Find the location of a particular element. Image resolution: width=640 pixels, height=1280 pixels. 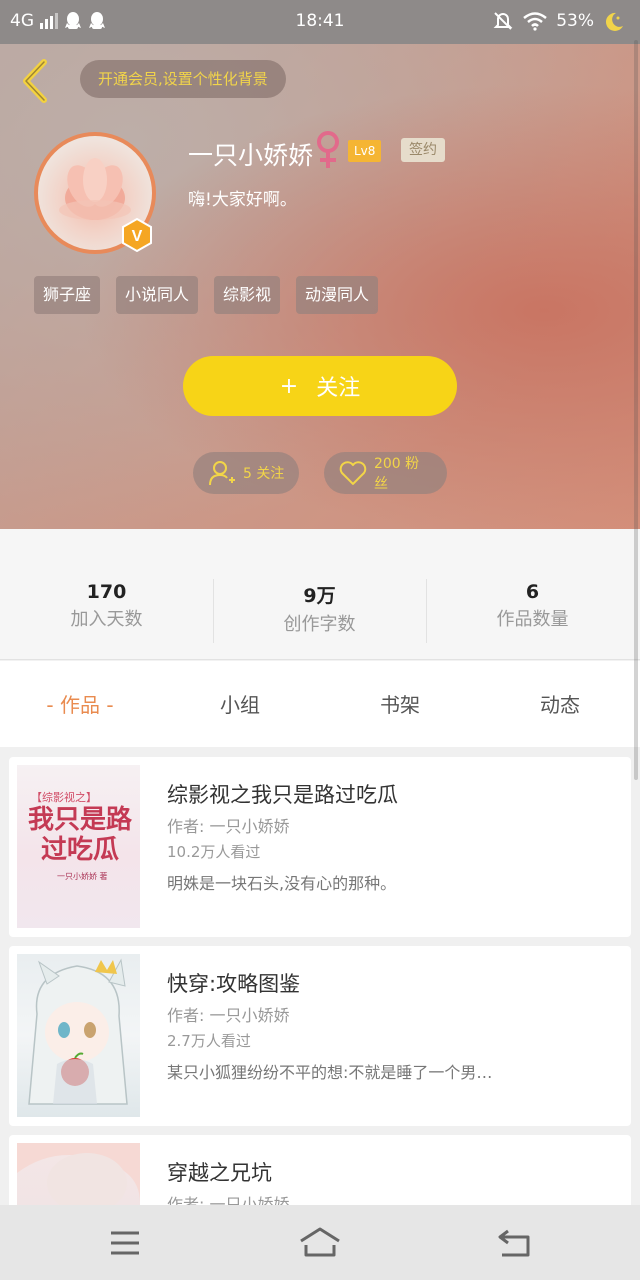

stats-panel: 170 加入天数 9万 创作字数 6 作品数量 is located at coordinates (320, 594).